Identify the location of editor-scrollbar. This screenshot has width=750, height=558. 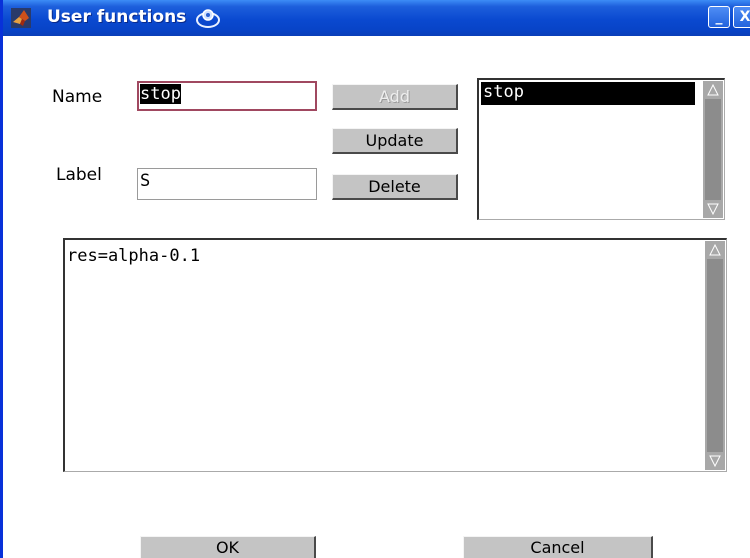
(715, 355).